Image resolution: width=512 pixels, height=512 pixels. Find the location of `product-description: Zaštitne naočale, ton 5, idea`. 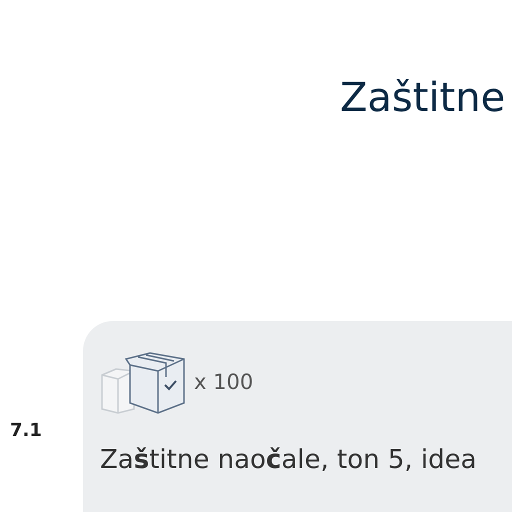

product-description: Zaštitne naočale, ton 5, idea is located at coordinates (289, 460).